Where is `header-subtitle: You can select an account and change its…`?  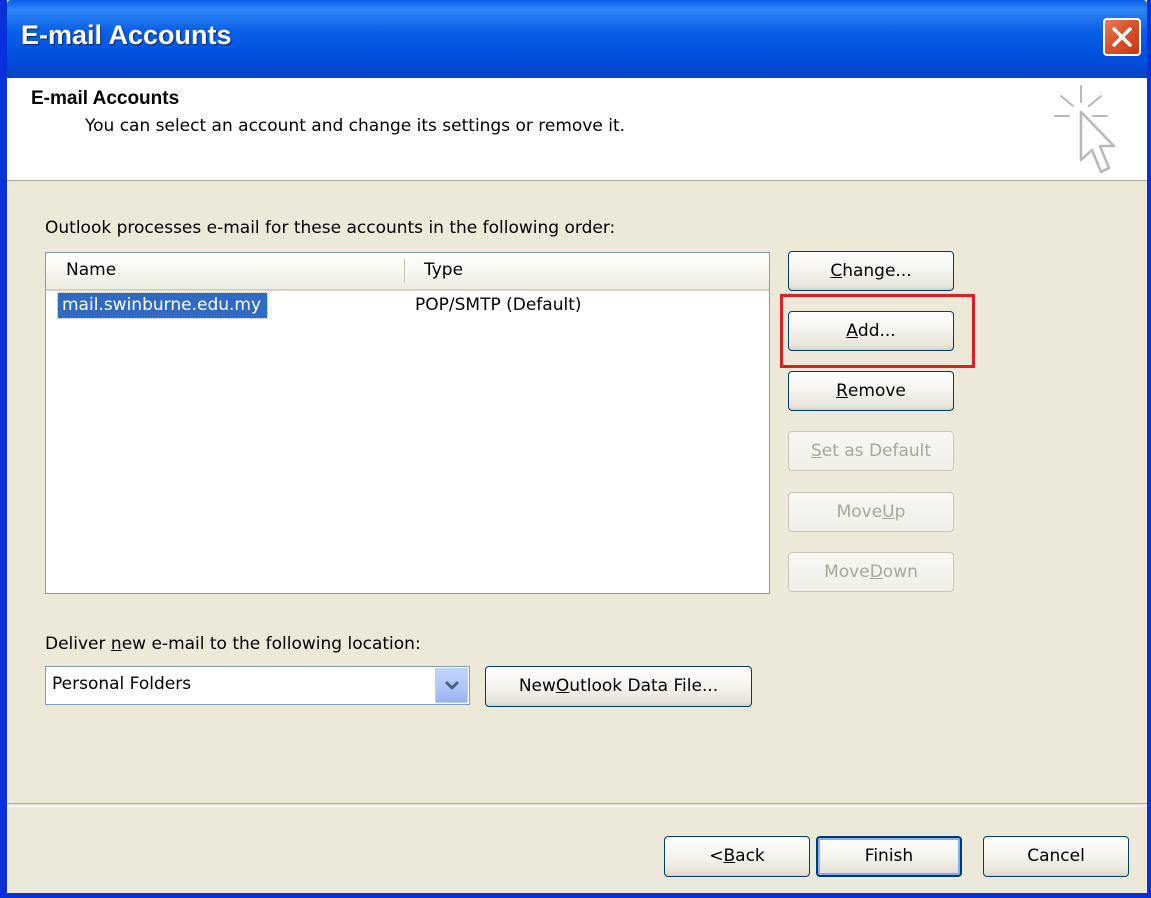
header-subtitle: You can select an account and change its… is located at coordinates (355, 126).